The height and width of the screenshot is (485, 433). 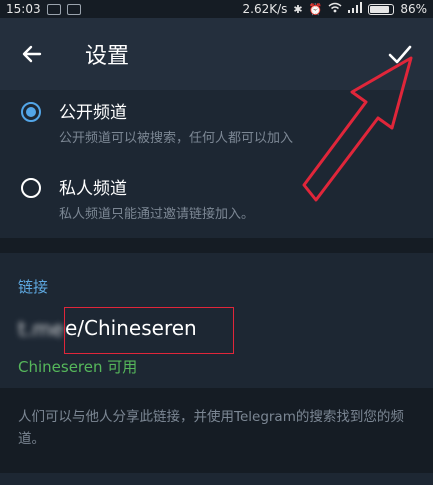 I want to click on app-bar: 设置, so click(x=216, y=54).